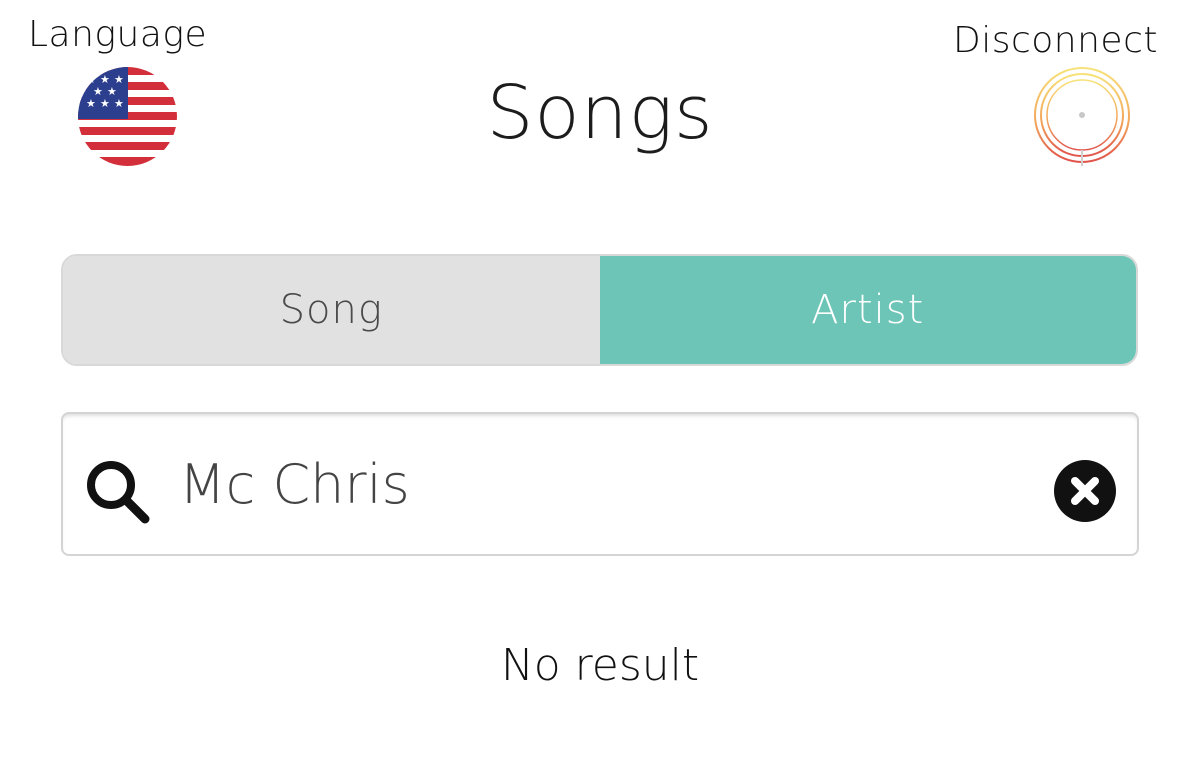 Image resolution: width=1200 pixels, height=783 pixels. What do you see at coordinates (600, 665) in the screenshot?
I see `no-result-message: No result` at bounding box center [600, 665].